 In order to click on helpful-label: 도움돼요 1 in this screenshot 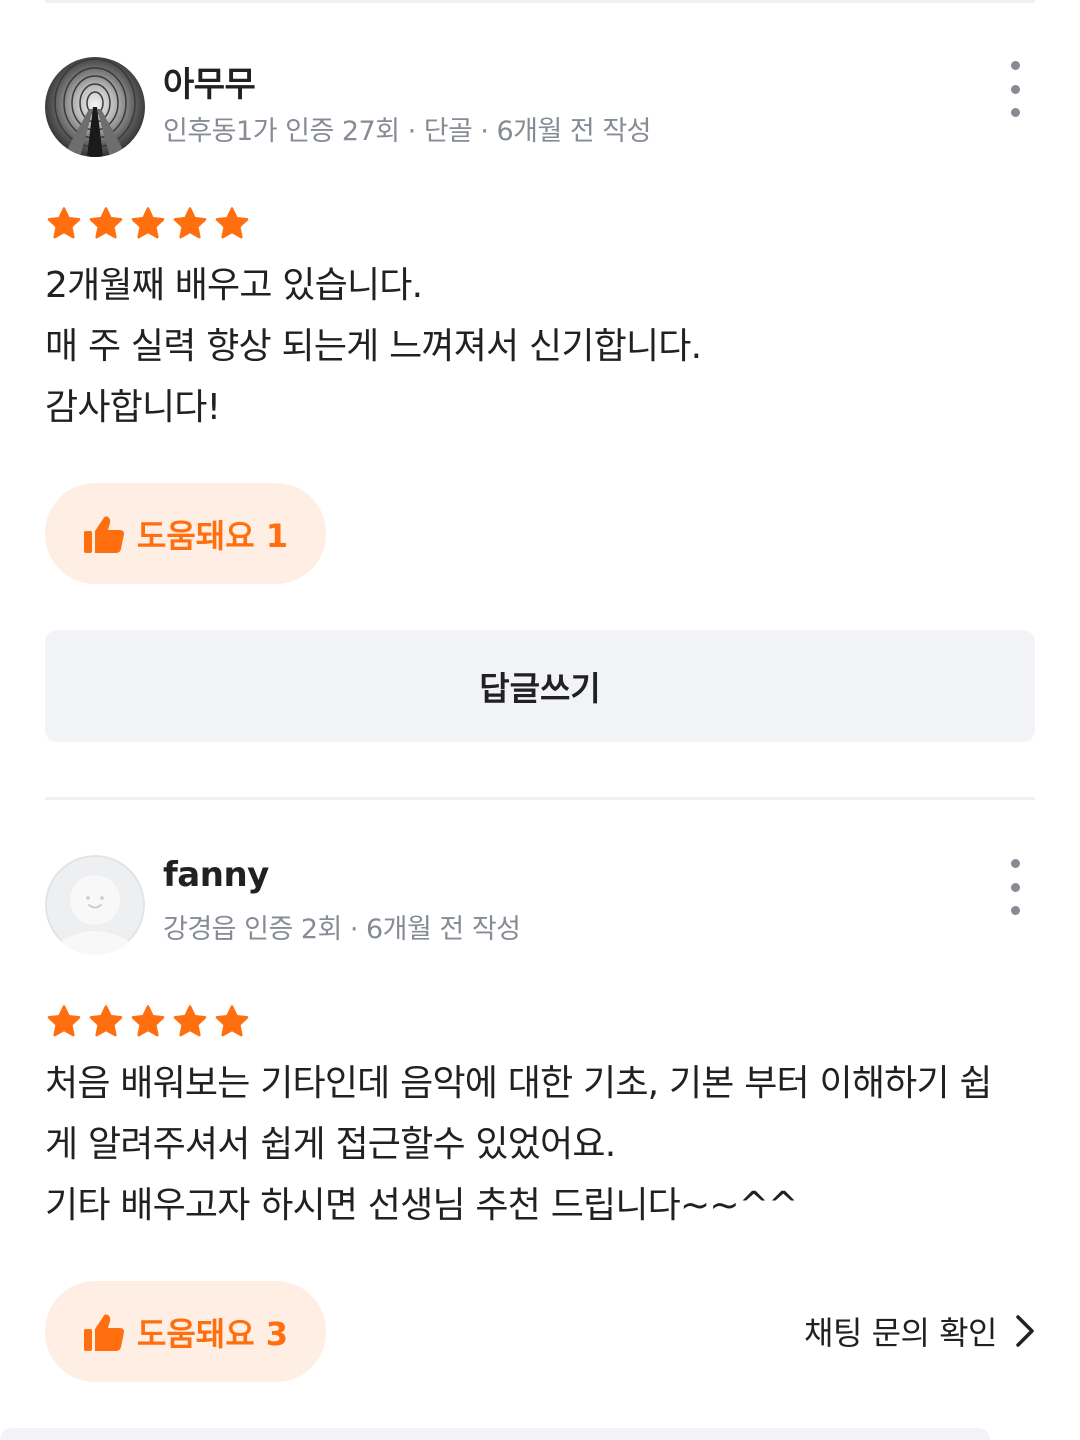, I will do `click(212, 535)`.